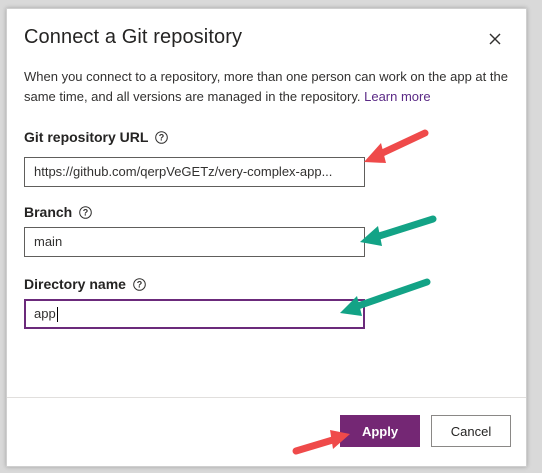  I want to click on red-arrow-apply, so click(321, 442).